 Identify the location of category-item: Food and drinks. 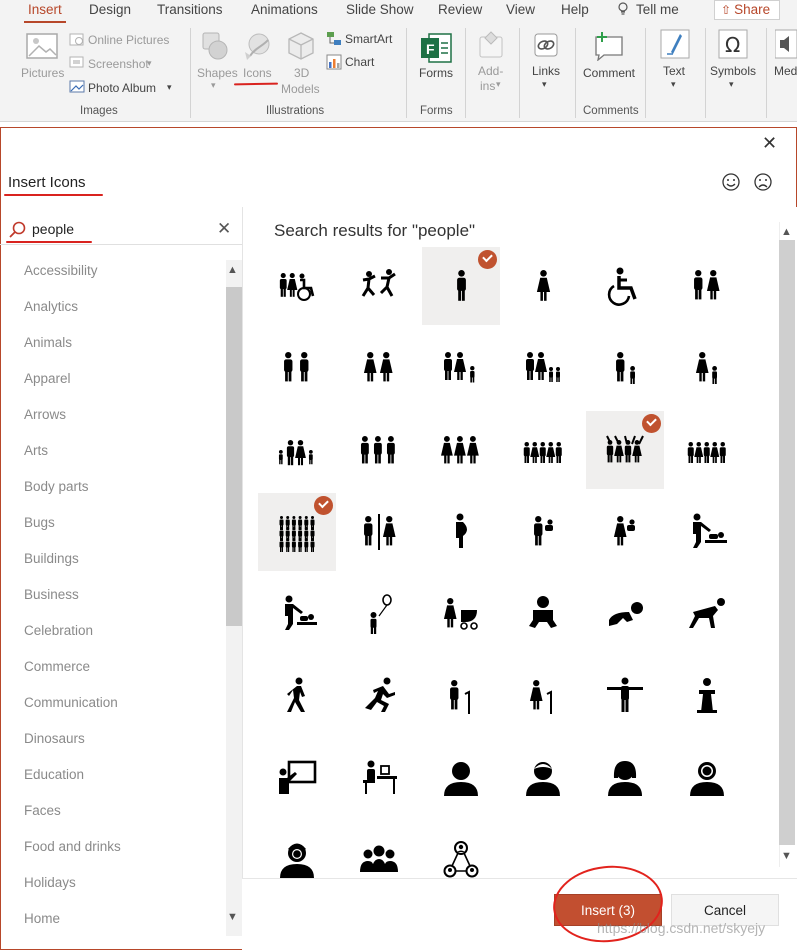
(72, 846).